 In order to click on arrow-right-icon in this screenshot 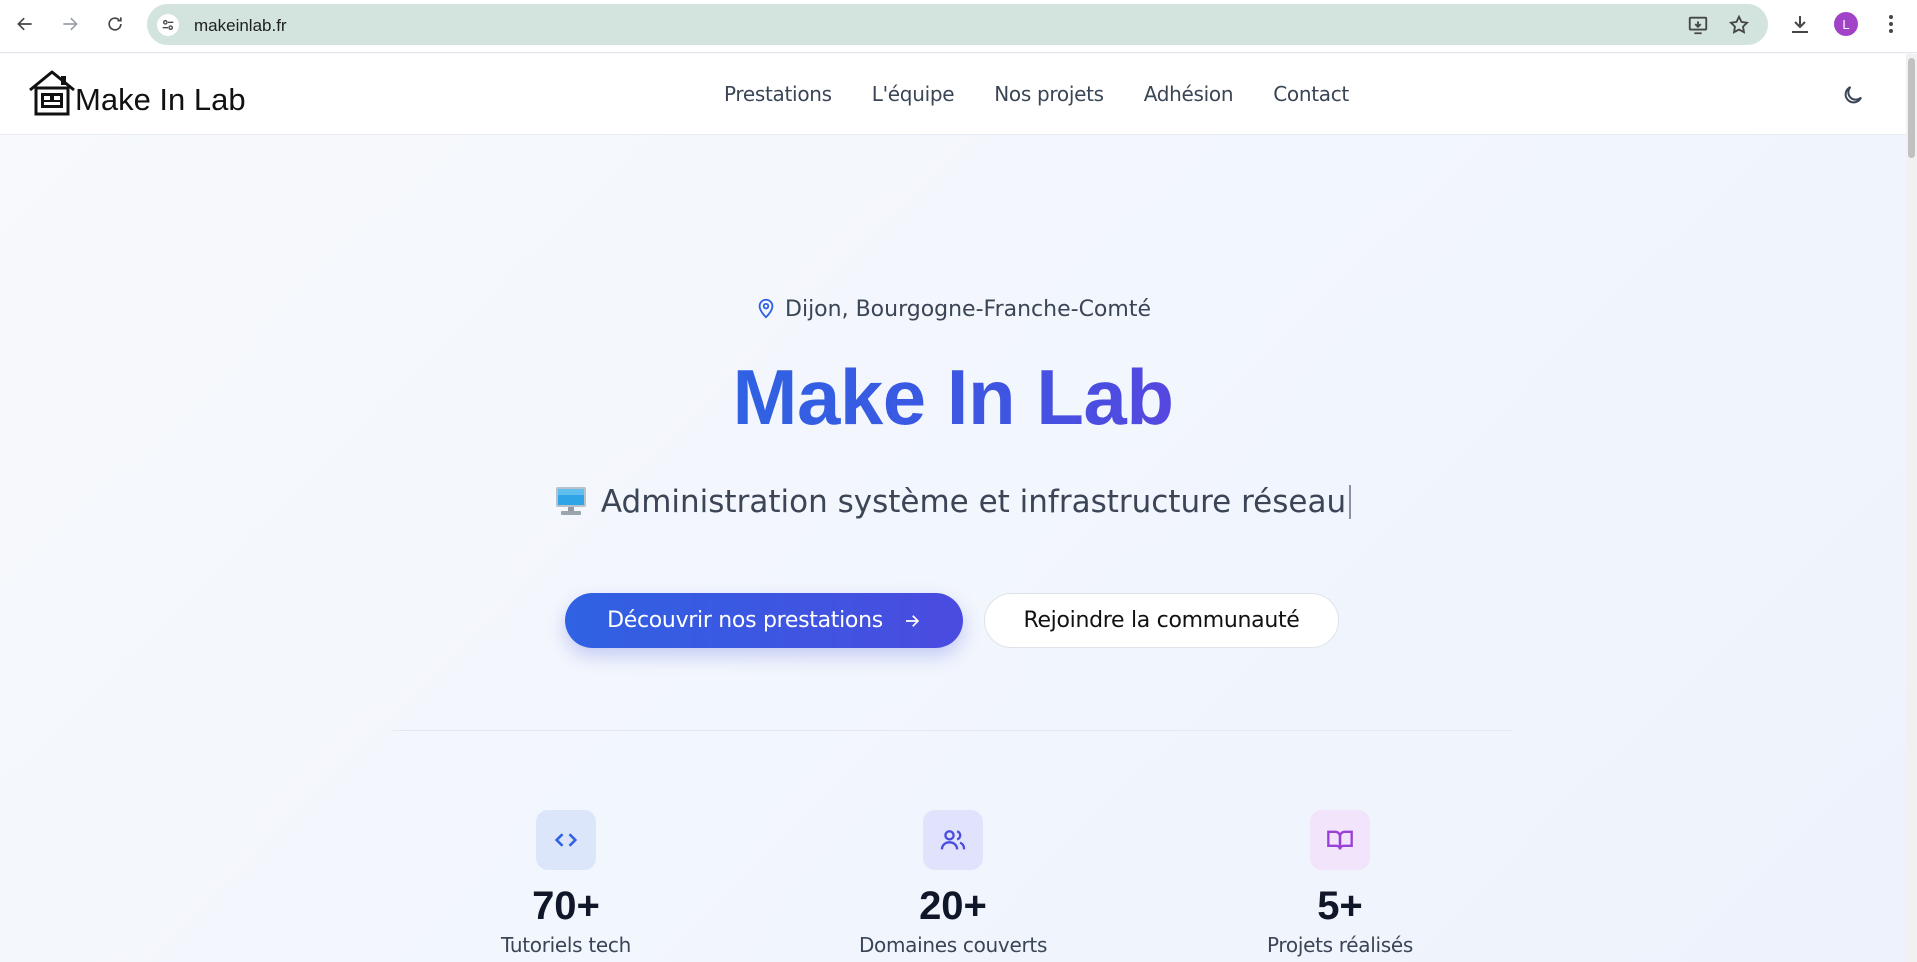, I will do `click(912, 620)`.